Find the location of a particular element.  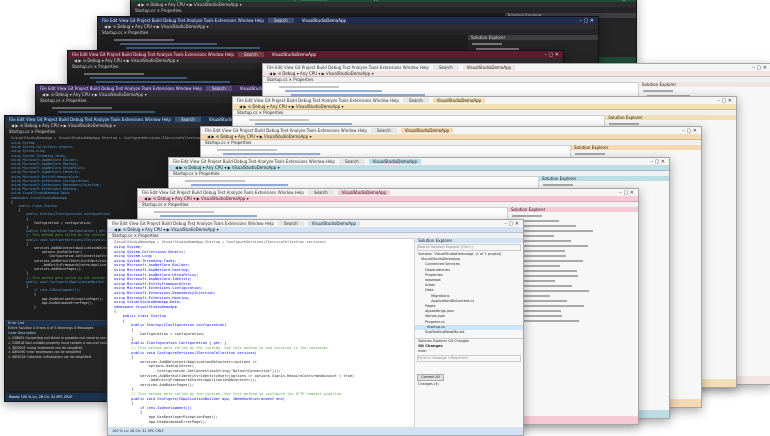

error-code: IDE0090 is located at coordinates (18, 352).